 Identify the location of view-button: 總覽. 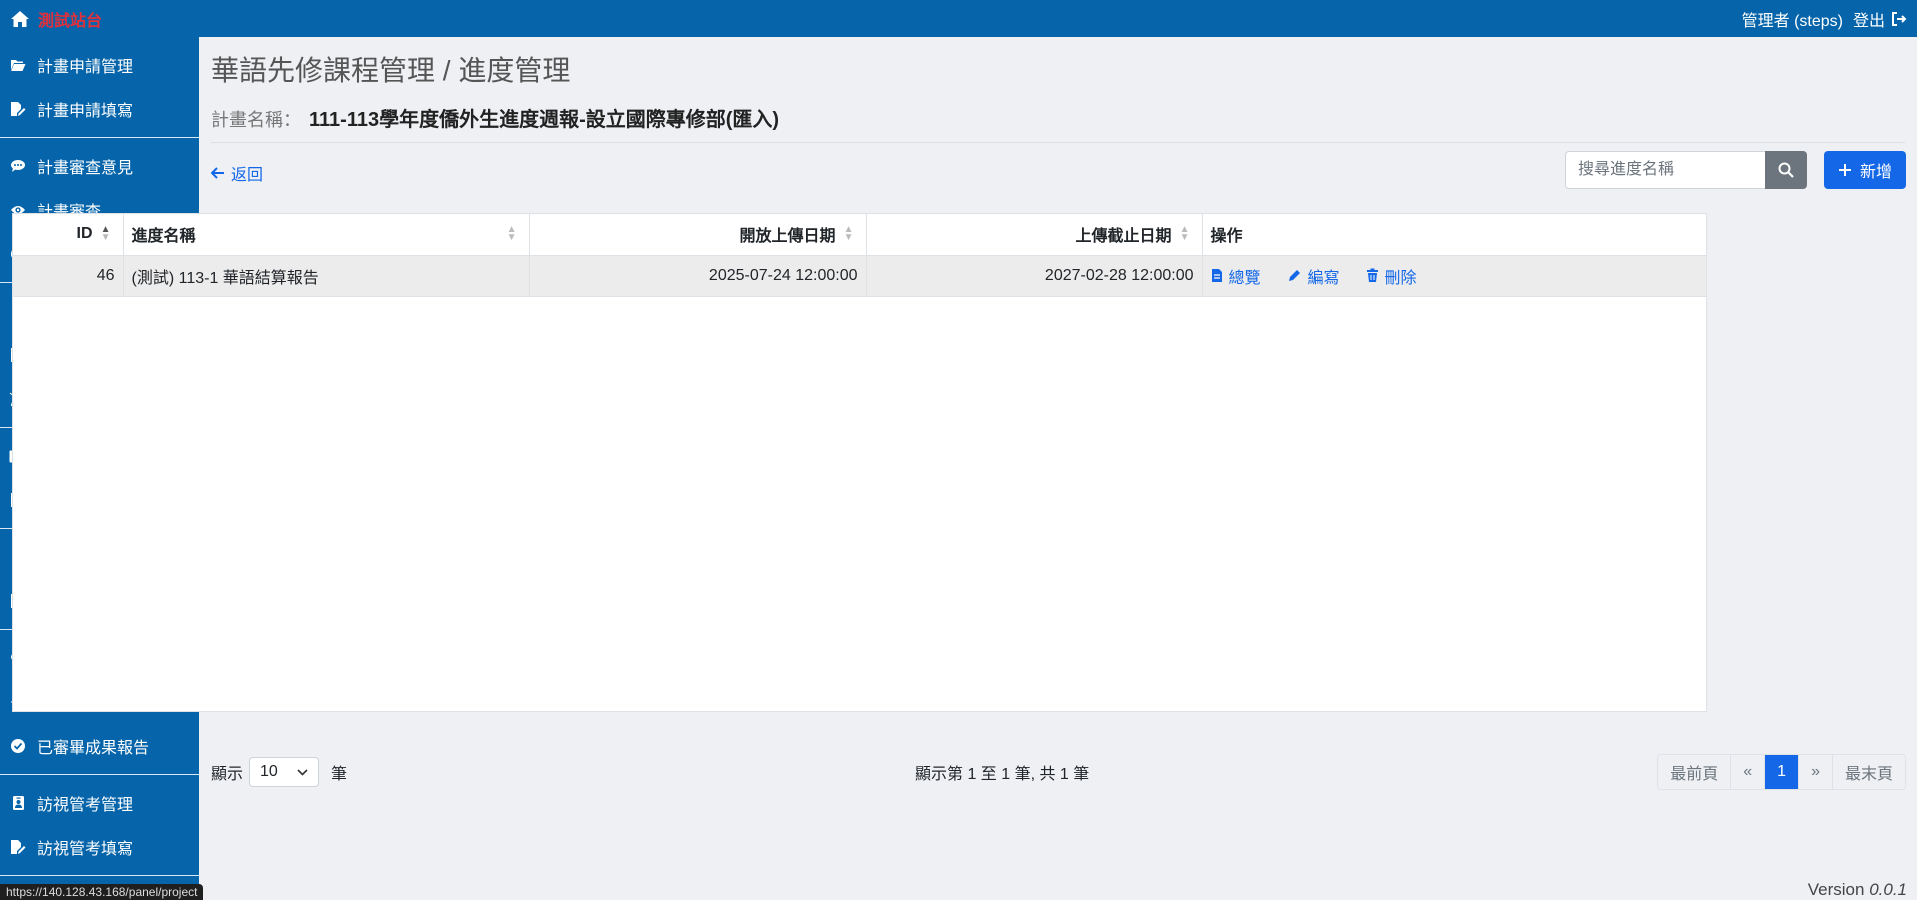
(1236, 276).